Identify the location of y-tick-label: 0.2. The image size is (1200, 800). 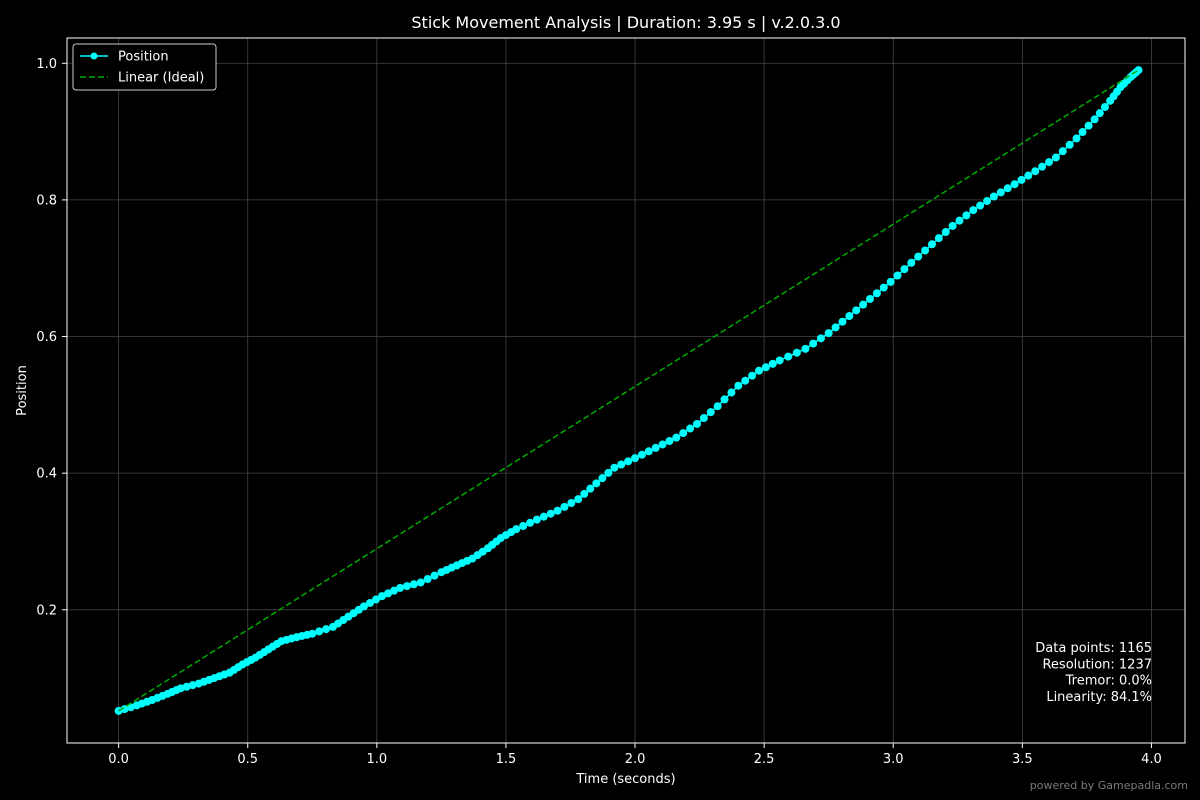
(46, 610).